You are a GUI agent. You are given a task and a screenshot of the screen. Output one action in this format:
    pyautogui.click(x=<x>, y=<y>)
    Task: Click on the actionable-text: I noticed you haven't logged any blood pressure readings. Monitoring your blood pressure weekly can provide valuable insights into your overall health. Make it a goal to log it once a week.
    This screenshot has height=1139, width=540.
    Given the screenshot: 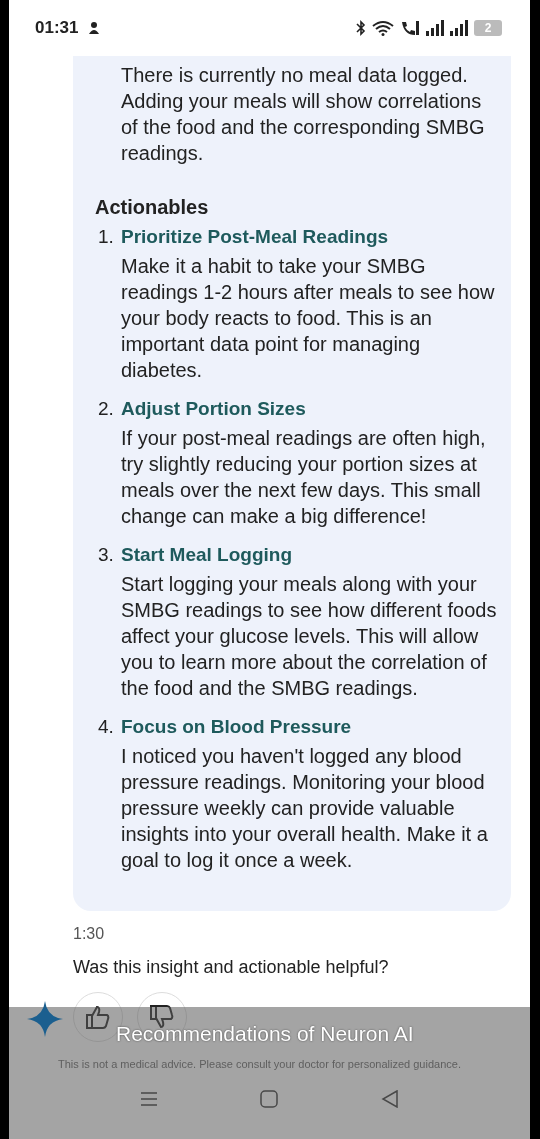 What is the action you would take?
    pyautogui.click(x=305, y=808)
    